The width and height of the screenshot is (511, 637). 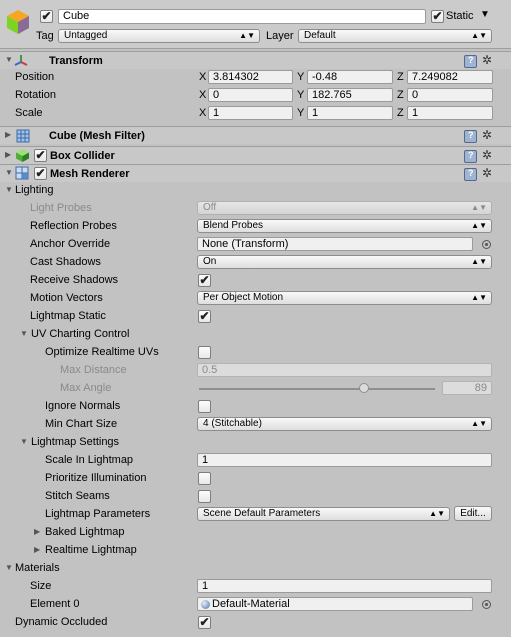 What do you see at coordinates (204, 622) in the screenshot?
I see `dynamic-occluded-checkbox: ✔` at bounding box center [204, 622].